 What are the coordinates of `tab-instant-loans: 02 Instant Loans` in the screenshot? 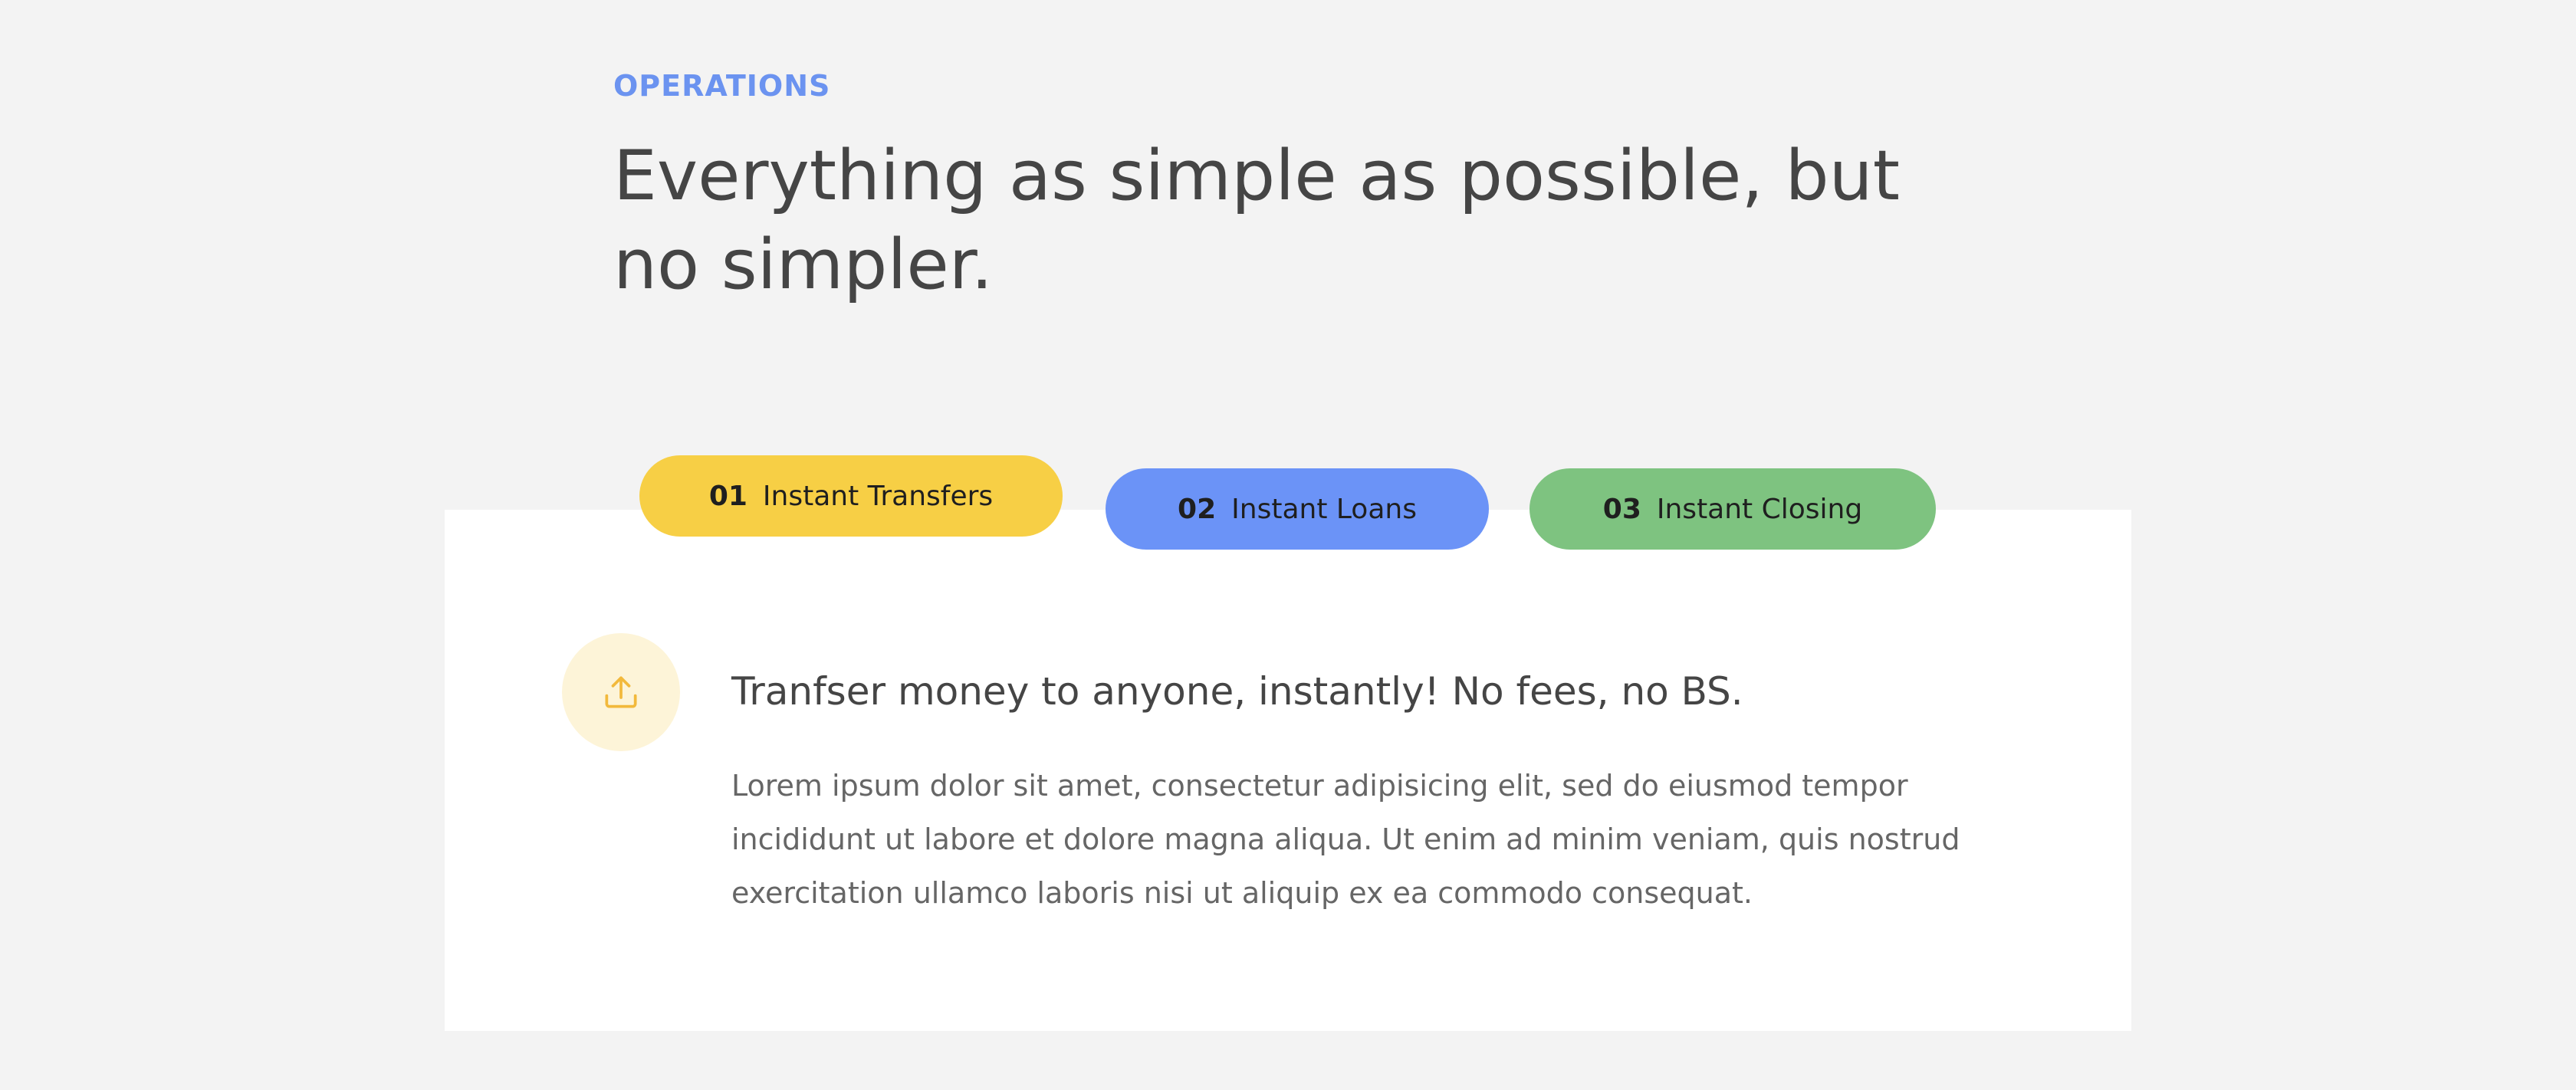 It's located at (1297, 509).